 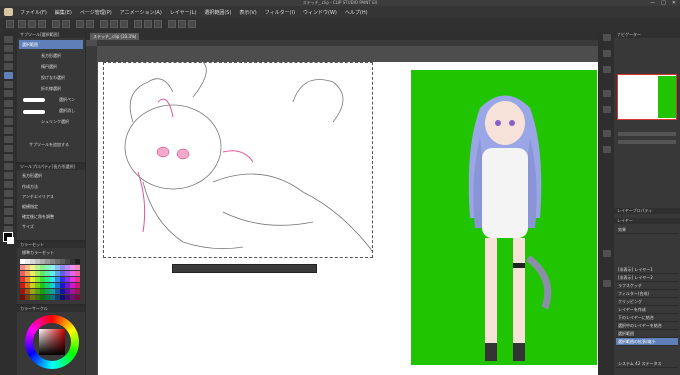 What do you see at coordinates (51, 110) in the screenshot?
I see `subtool-item: 選択消し` at bounding box center [51, 110].